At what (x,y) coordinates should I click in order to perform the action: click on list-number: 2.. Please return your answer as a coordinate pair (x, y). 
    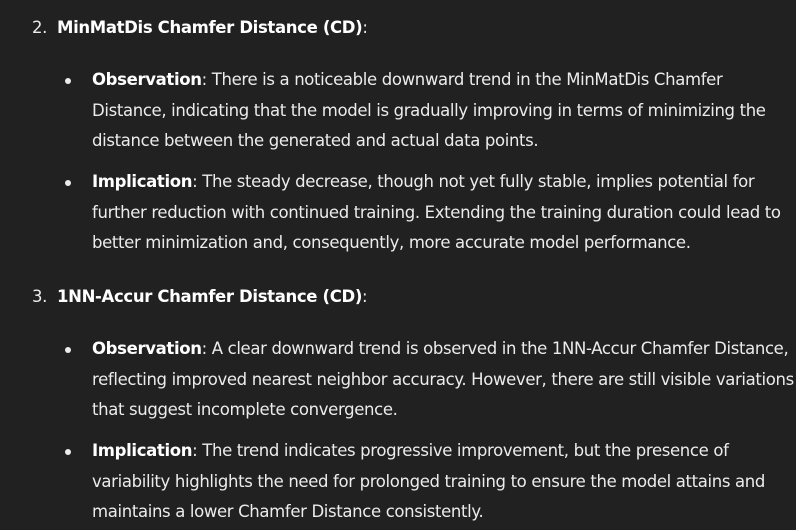
    Looking at the image, I should click on (40, 27).